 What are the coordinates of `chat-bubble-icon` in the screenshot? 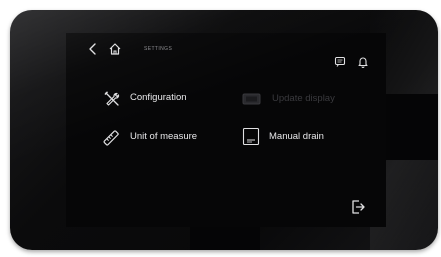 It's located at (340, 62).